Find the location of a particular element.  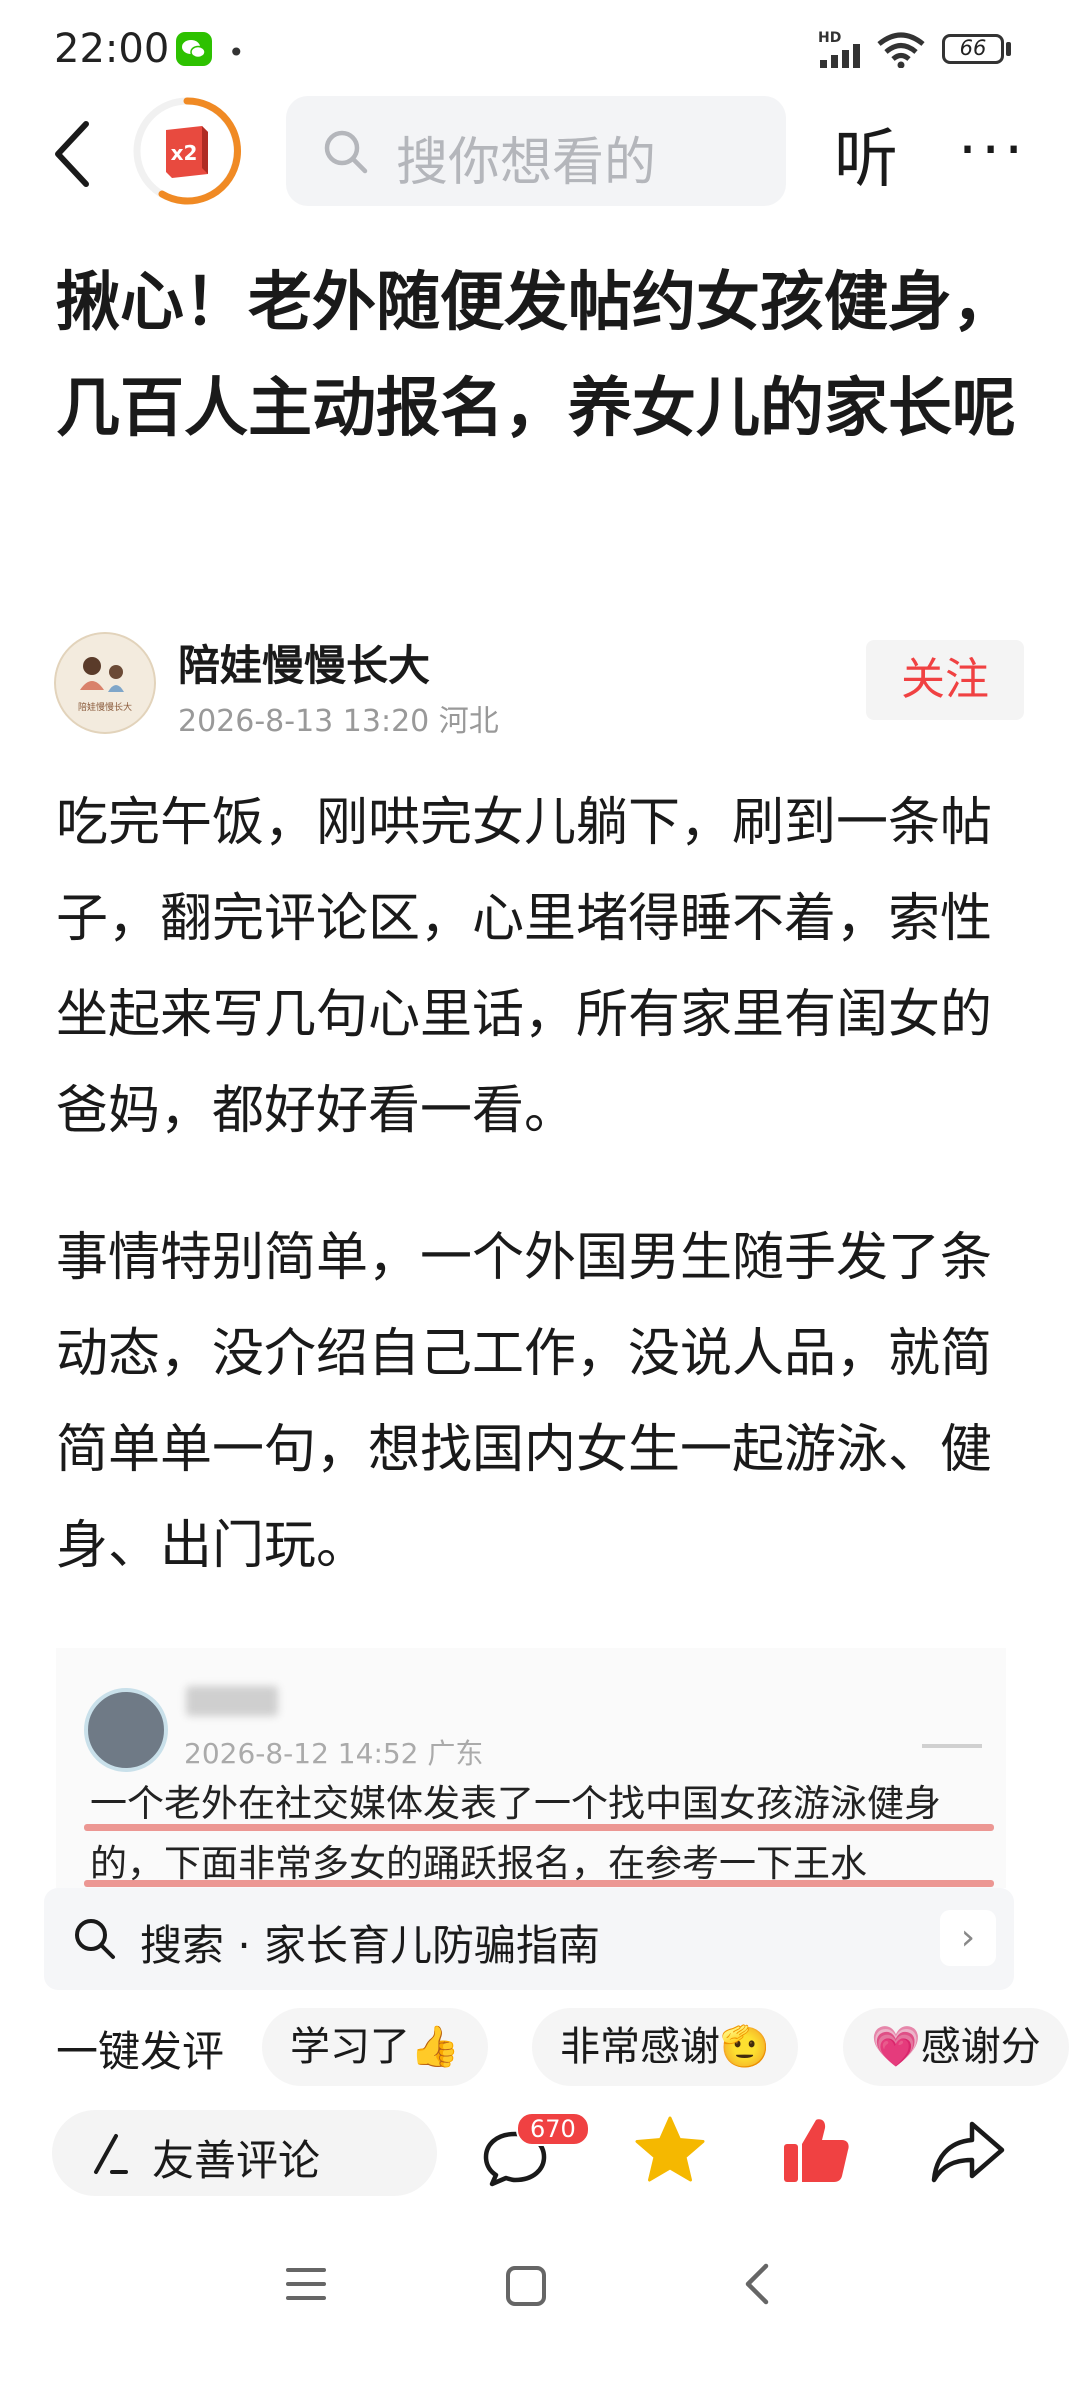

quick-comment-chip: 💗感谢分 is located at coordinates (956, 2047).